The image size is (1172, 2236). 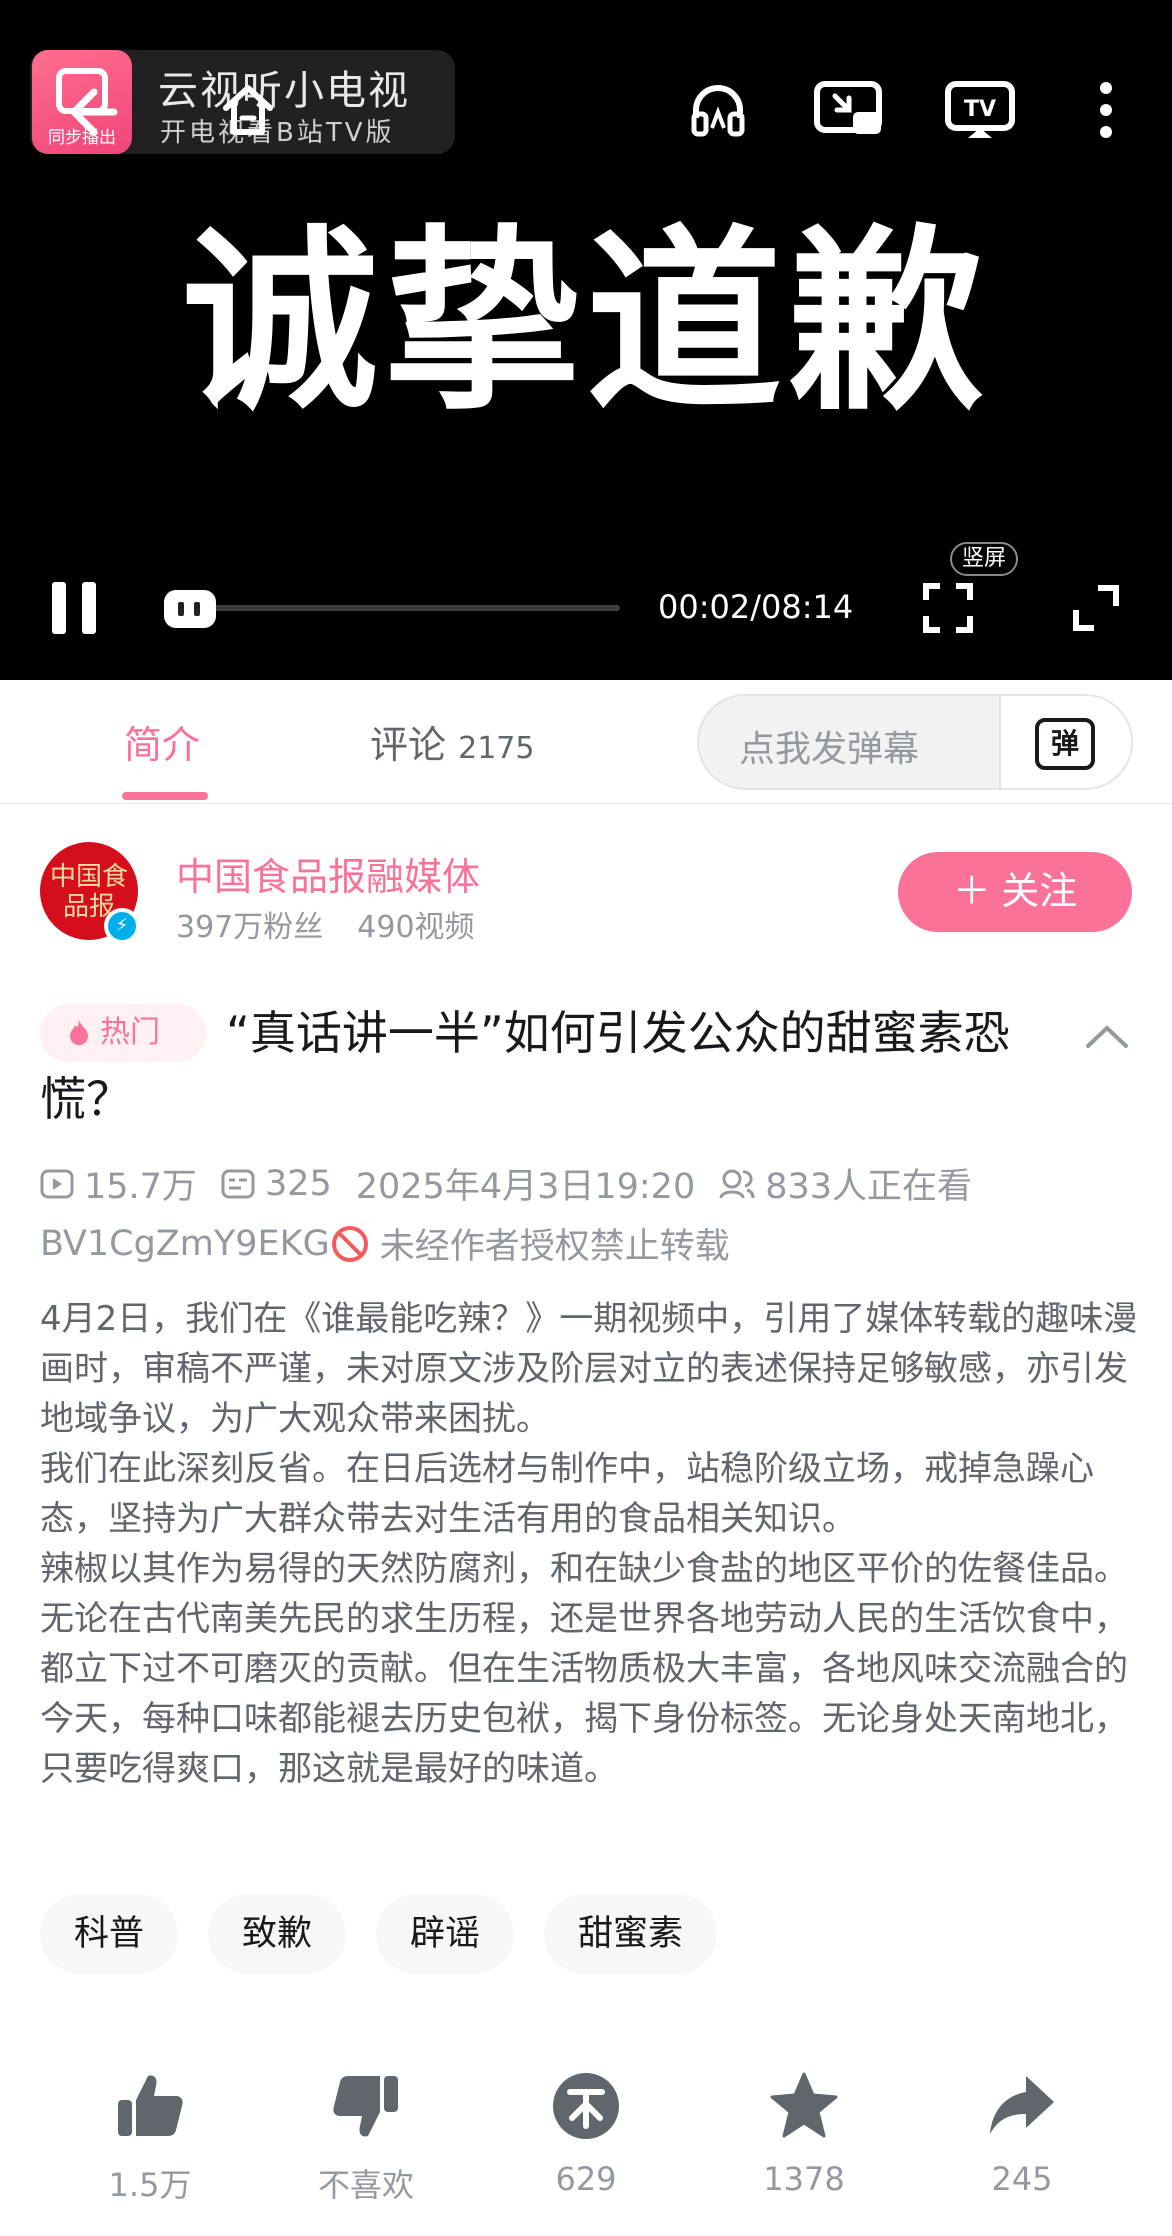 I want to click on follow-button: ＋ 关注, so click(x=1015, y=892).